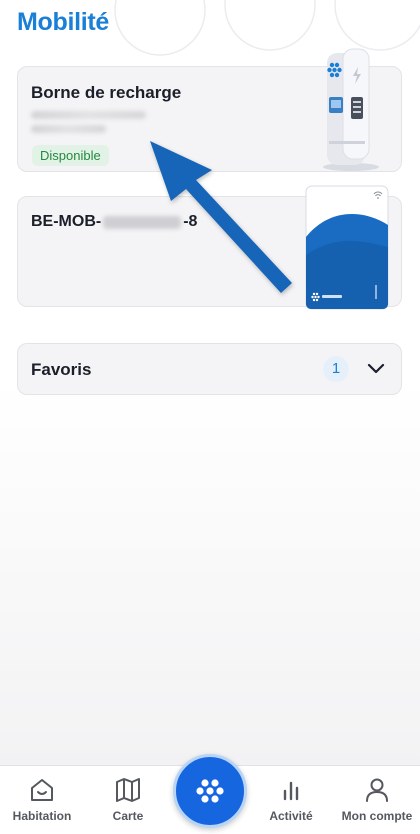  Describe the element at coordinates (66, 221) in the screenshot. I see `card-id-prefix: BE-MOB-` at that location.